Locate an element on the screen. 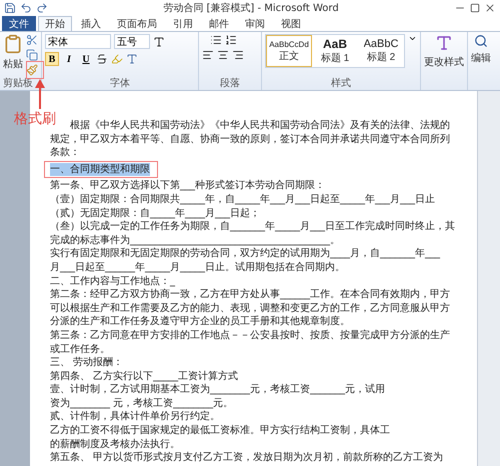 The image size is (500, 466). group-label: 段落 is located at coordinates (230, 84).